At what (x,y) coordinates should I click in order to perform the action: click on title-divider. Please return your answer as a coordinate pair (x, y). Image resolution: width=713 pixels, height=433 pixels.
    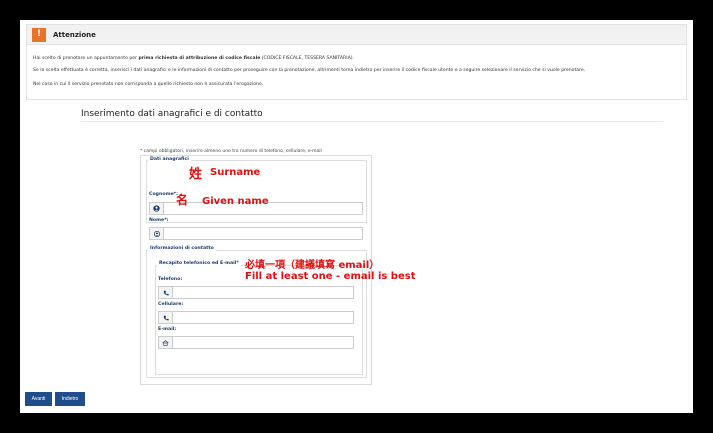
    Looking at the image, I should click on (372, 121).